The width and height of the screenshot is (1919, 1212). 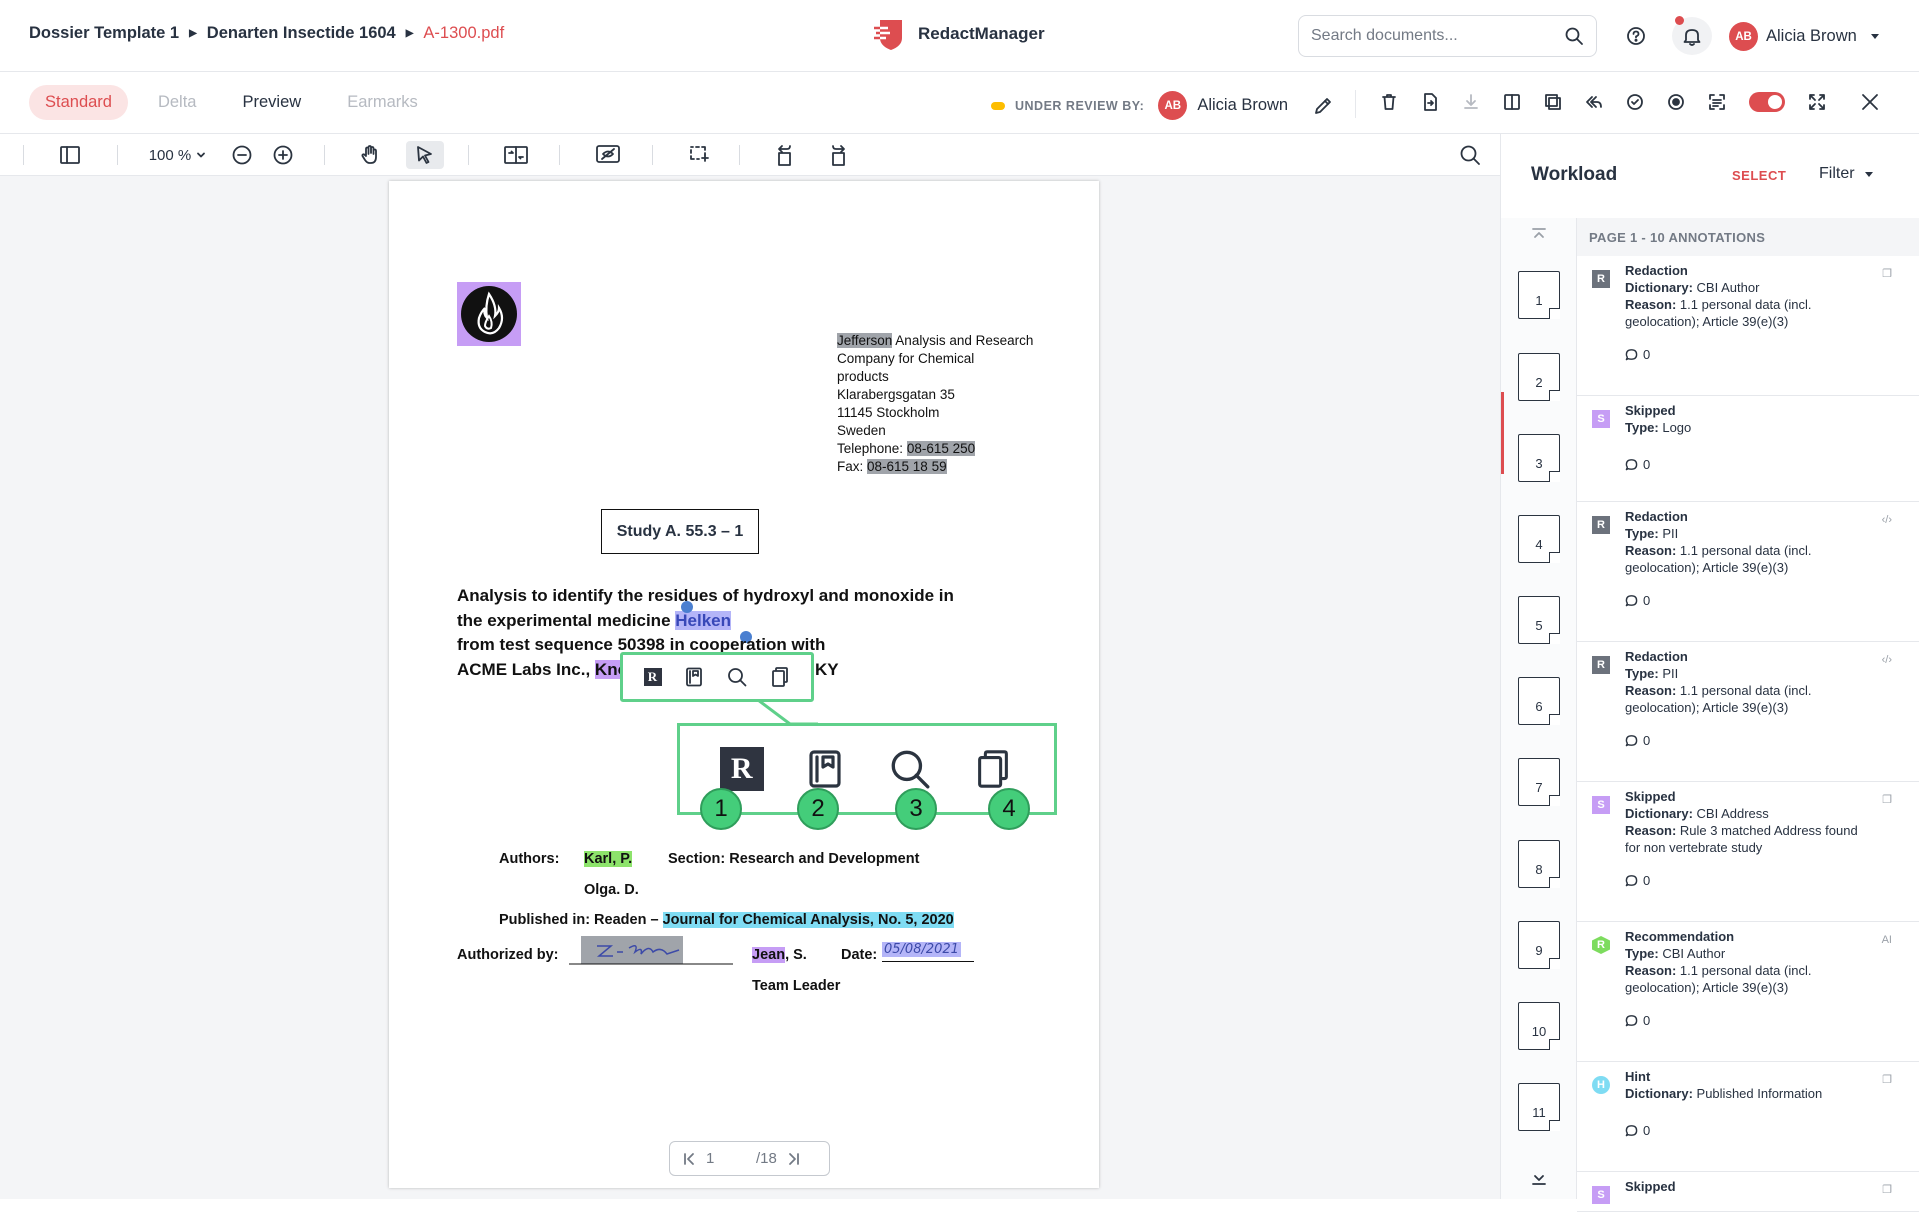 What do you see at coordinates (78, 102) in the screenshot?
I see `tab-standard: Standard` at bounding box center [78, 102].